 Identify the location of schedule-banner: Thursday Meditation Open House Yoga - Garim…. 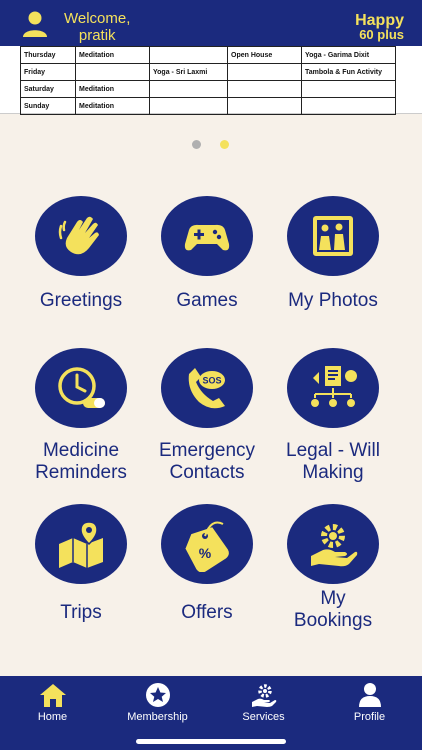
(211, 80).